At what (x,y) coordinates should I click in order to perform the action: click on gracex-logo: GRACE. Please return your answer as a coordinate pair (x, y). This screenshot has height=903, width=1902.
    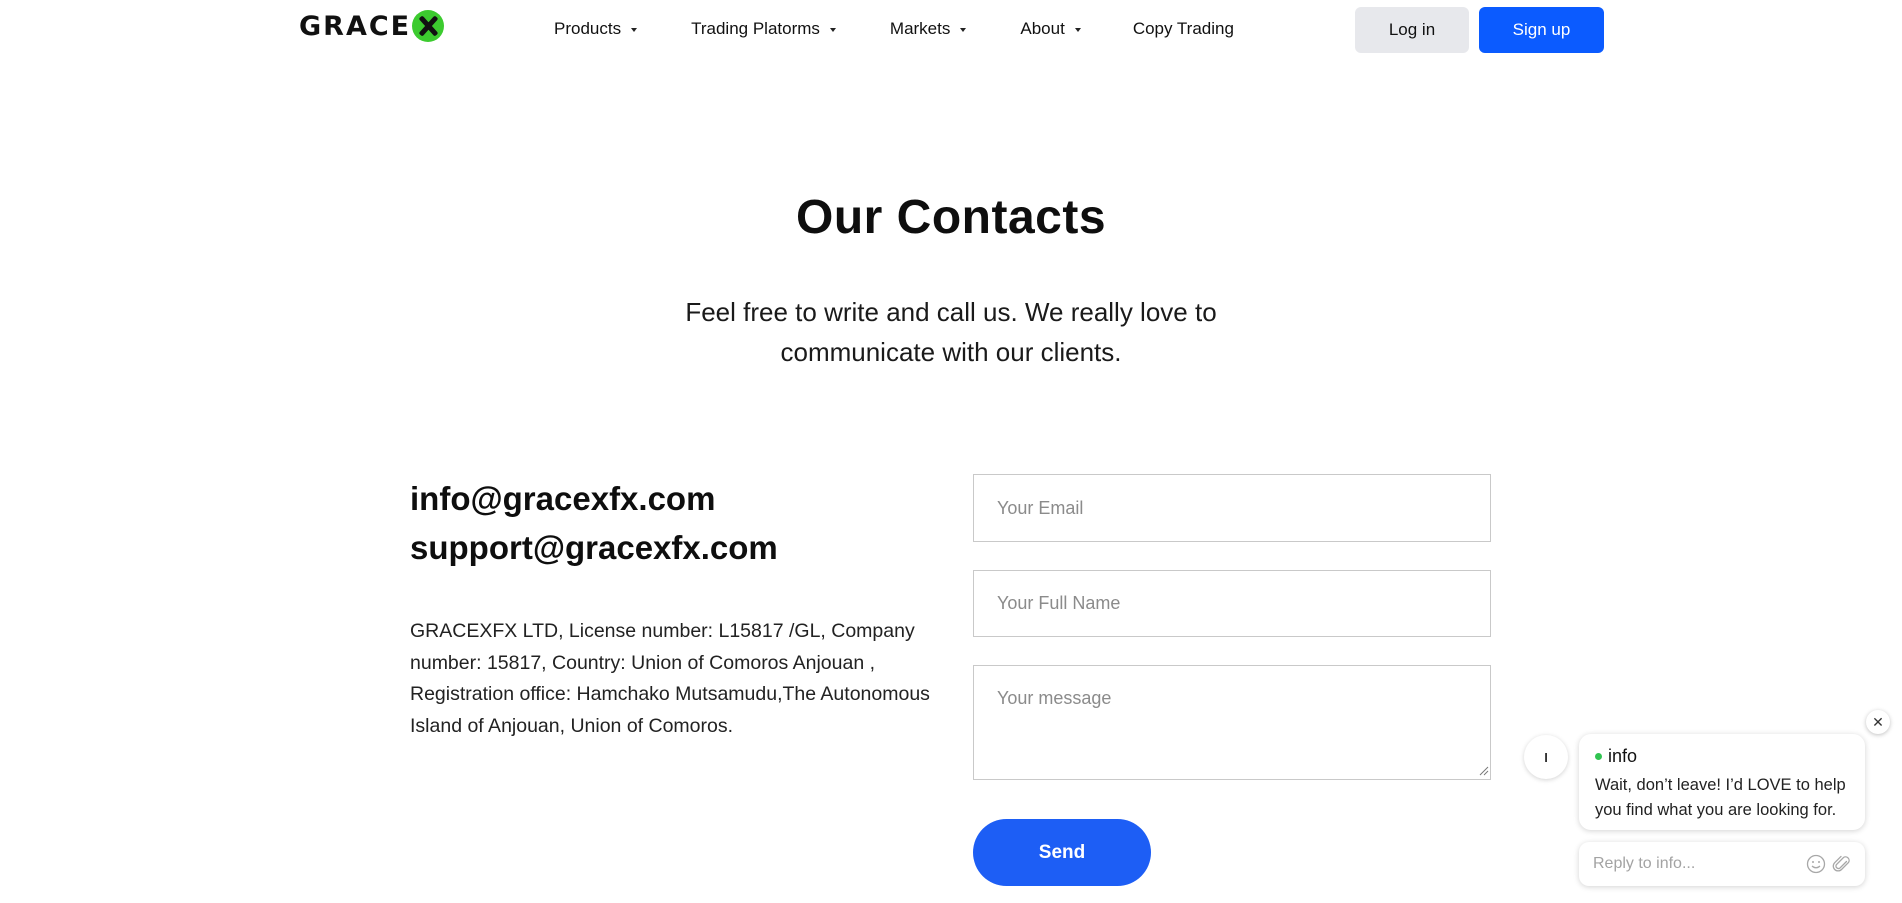
    Looking at the image, I should click on (372, 26).